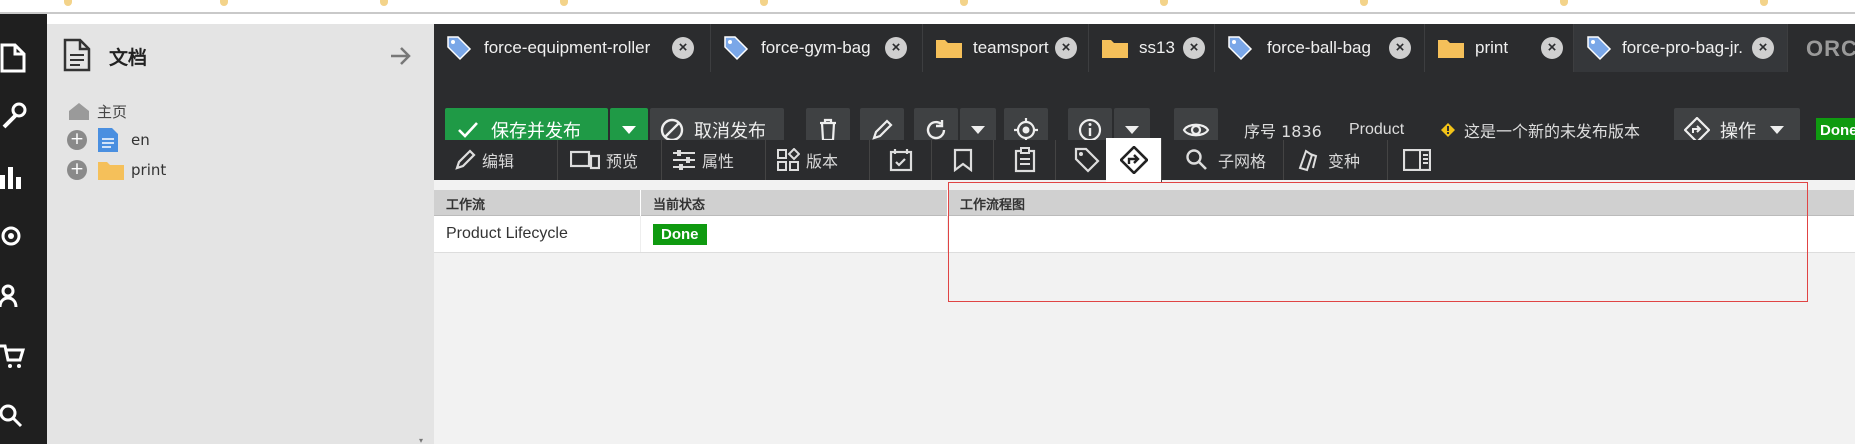 The width and height of the screenshot is (1855, 445). What do you see at coordinates (425, 440) in the screenshot?
I see `scroll-down-icon: ▾` at bounding box center [425, 440].